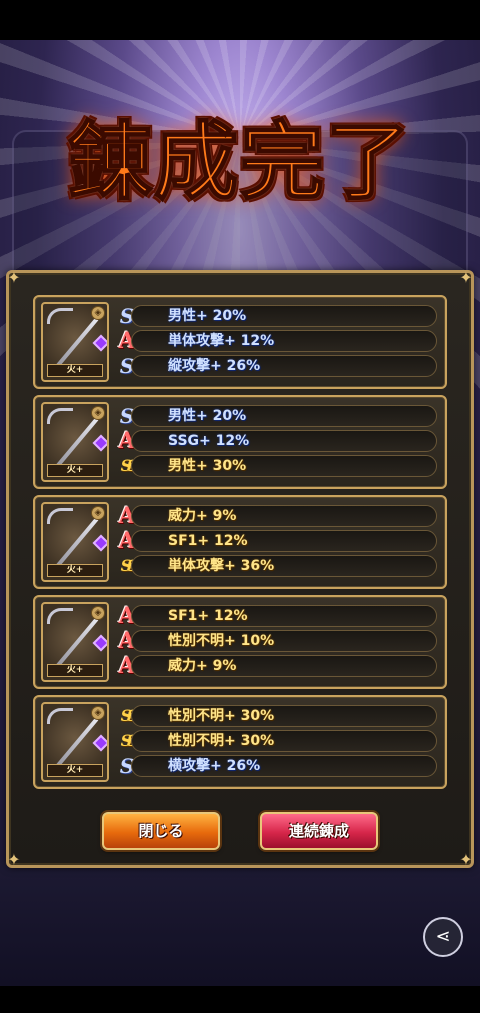 The height and width of the screenshot is (1013, 480). Describe the element at coordinates (240, 923) in the screenshot. I see `background-lower` at that location.